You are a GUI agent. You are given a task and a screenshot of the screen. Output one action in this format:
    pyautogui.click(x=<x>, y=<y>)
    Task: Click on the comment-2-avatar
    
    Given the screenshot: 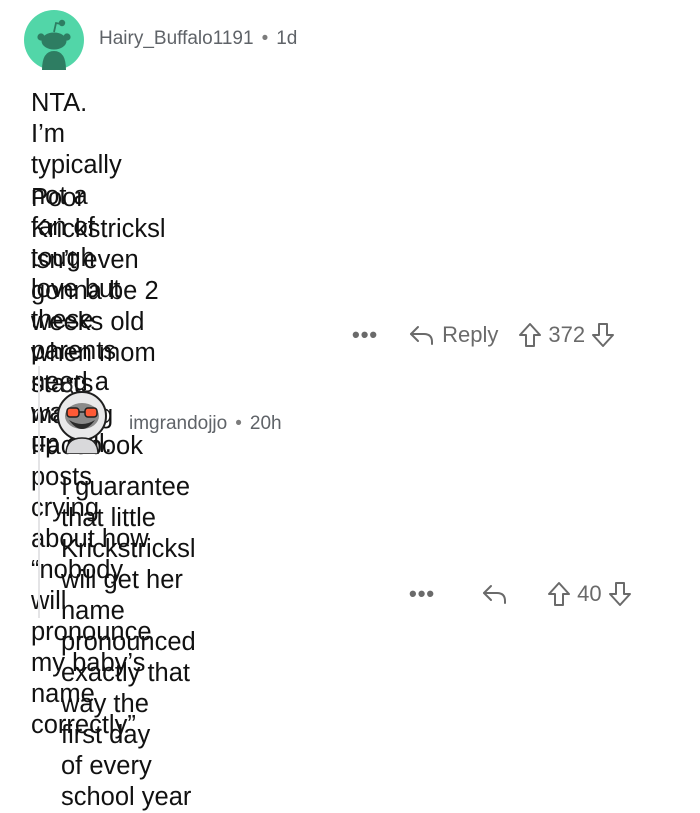 What is the action you would take?
    pyautogui.click(x=82, y=420)
    